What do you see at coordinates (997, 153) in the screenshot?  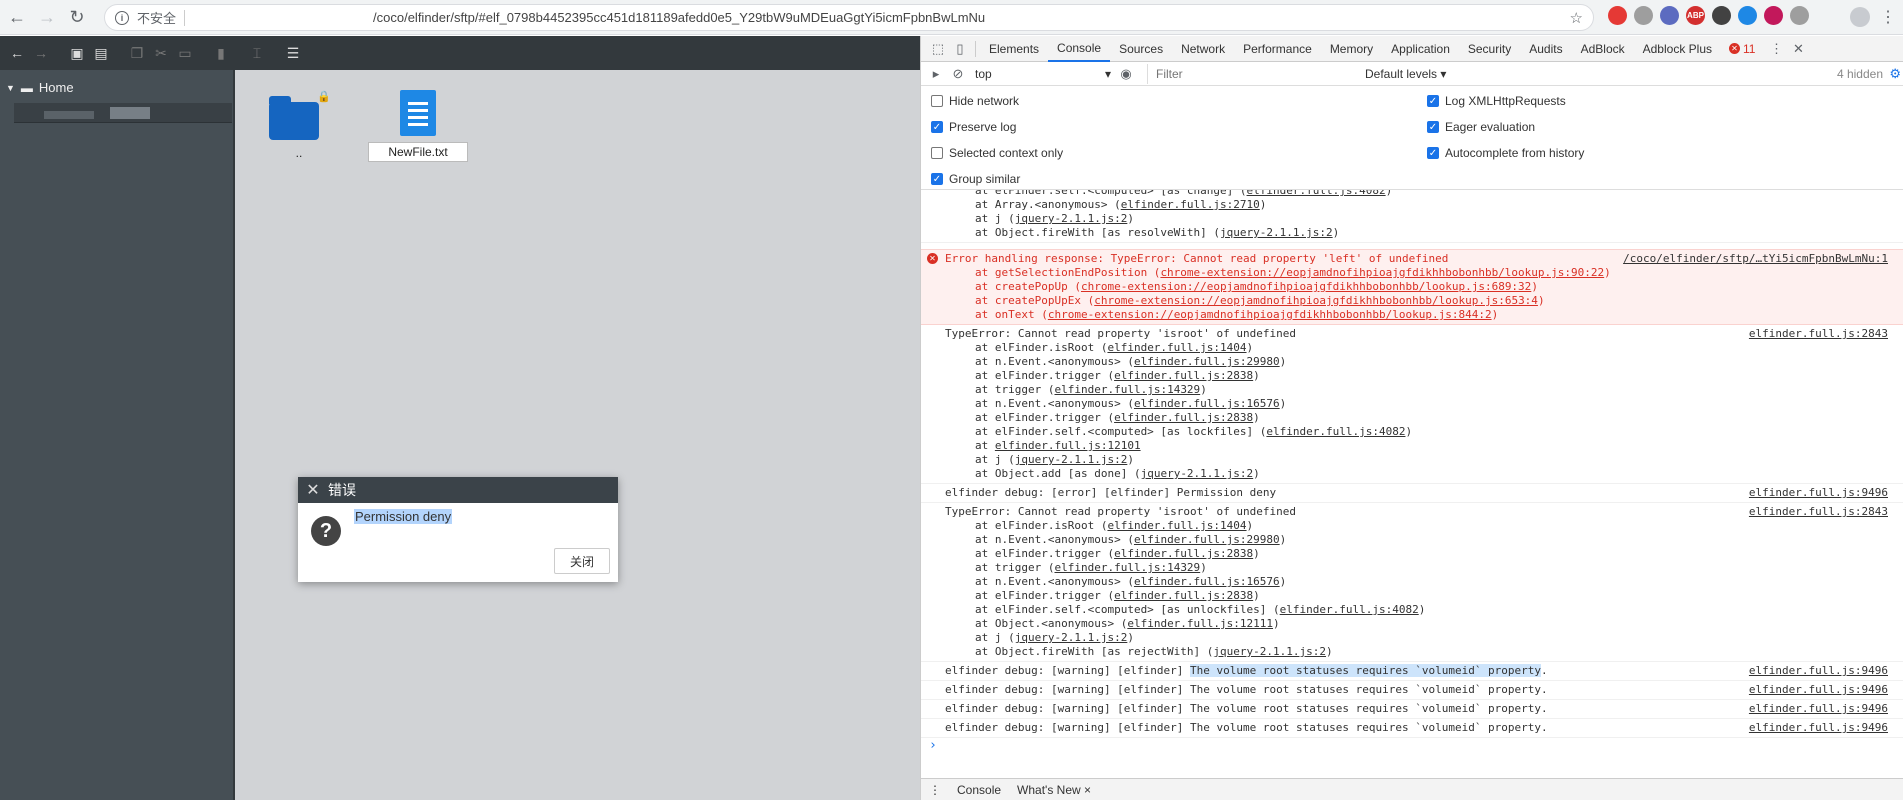 I see `selected-context-checkbox: Selected context only` at bounding box center [997, 153].